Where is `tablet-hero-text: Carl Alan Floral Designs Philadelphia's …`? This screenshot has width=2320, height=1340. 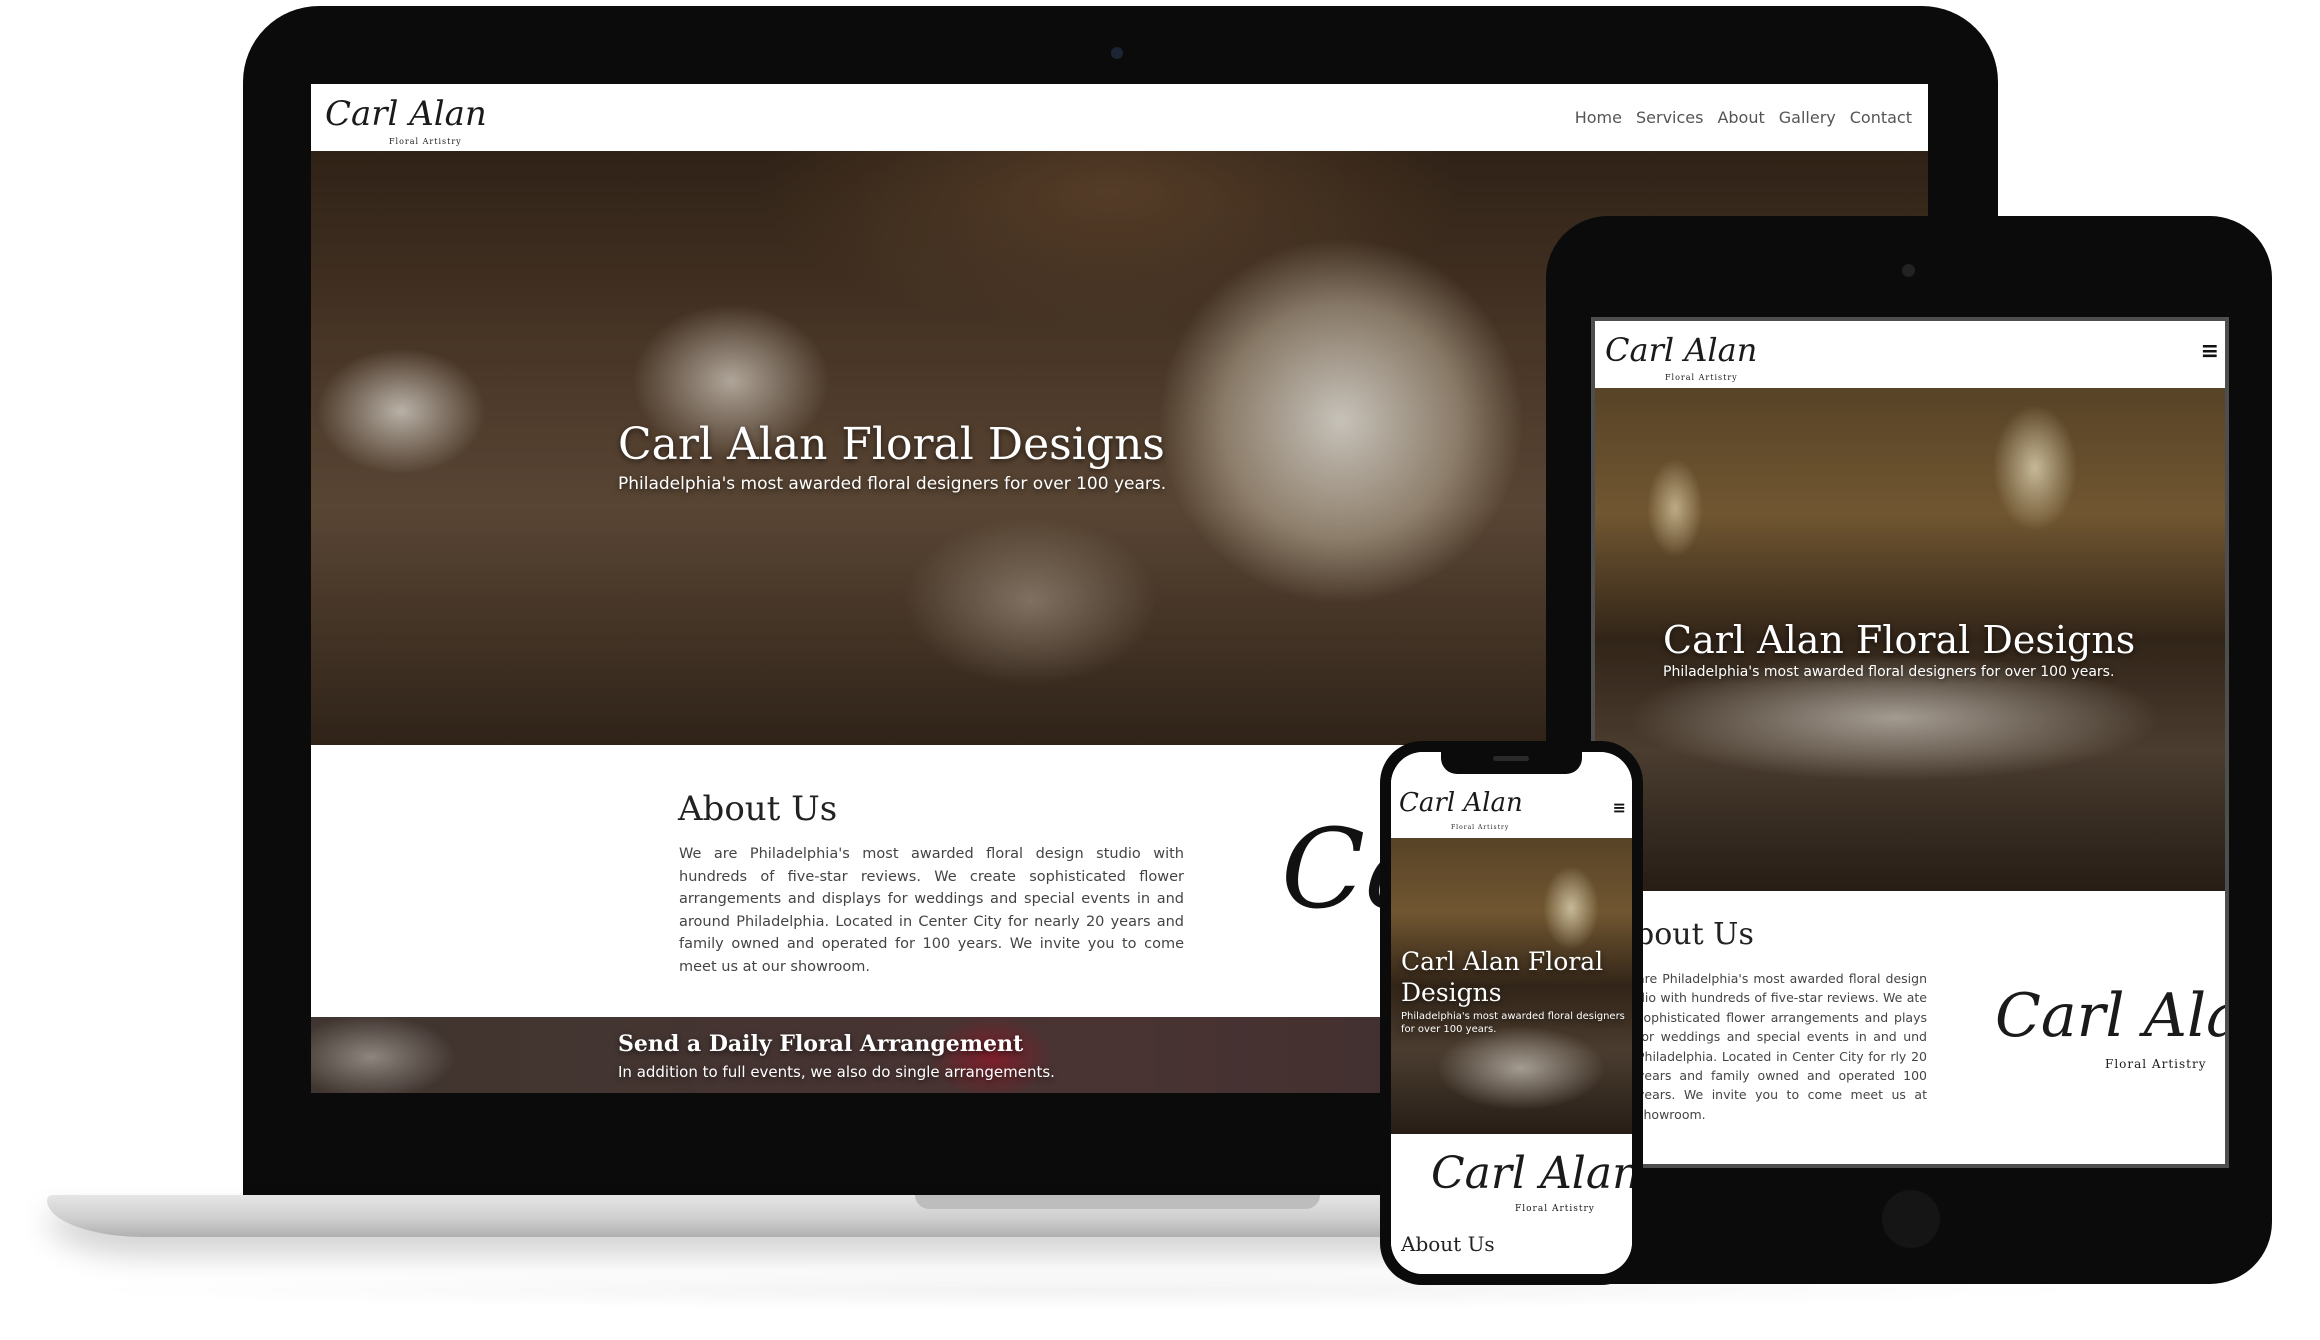 tablet-hero-text: Carl Alan Floral Designs Philadelphia's … is located at coordinates (1899, 649).